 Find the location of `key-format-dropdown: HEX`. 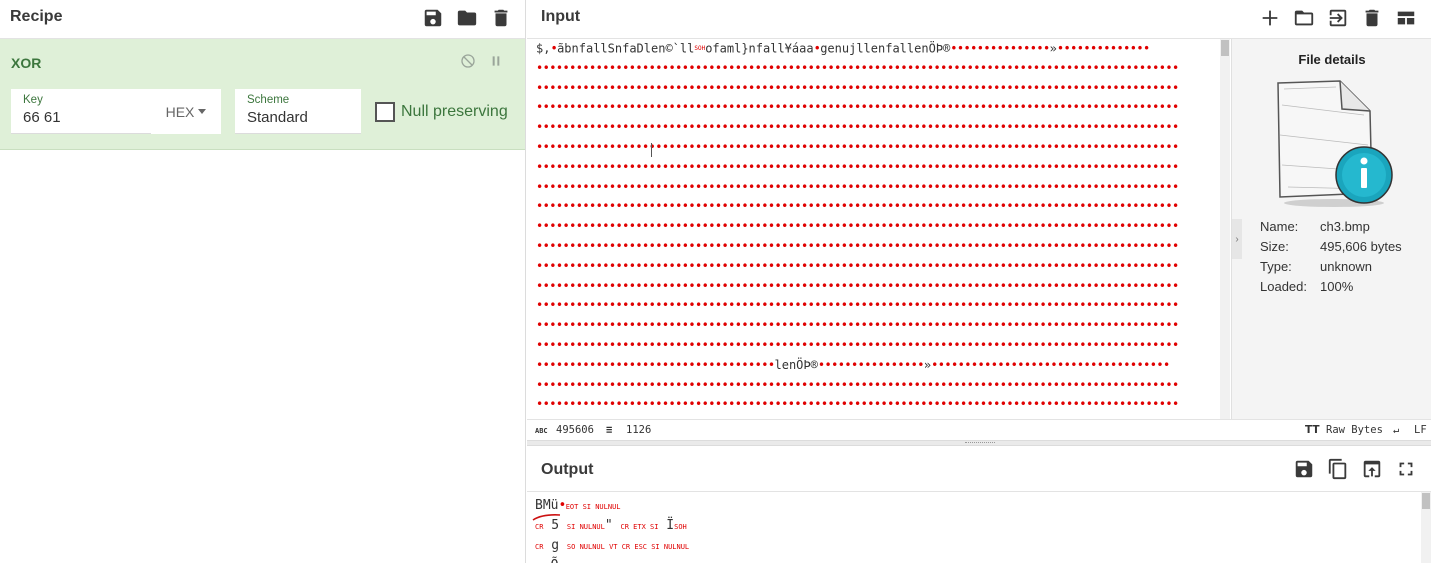

key-format-dropdown: HEX is located at coordinates (186, 111).